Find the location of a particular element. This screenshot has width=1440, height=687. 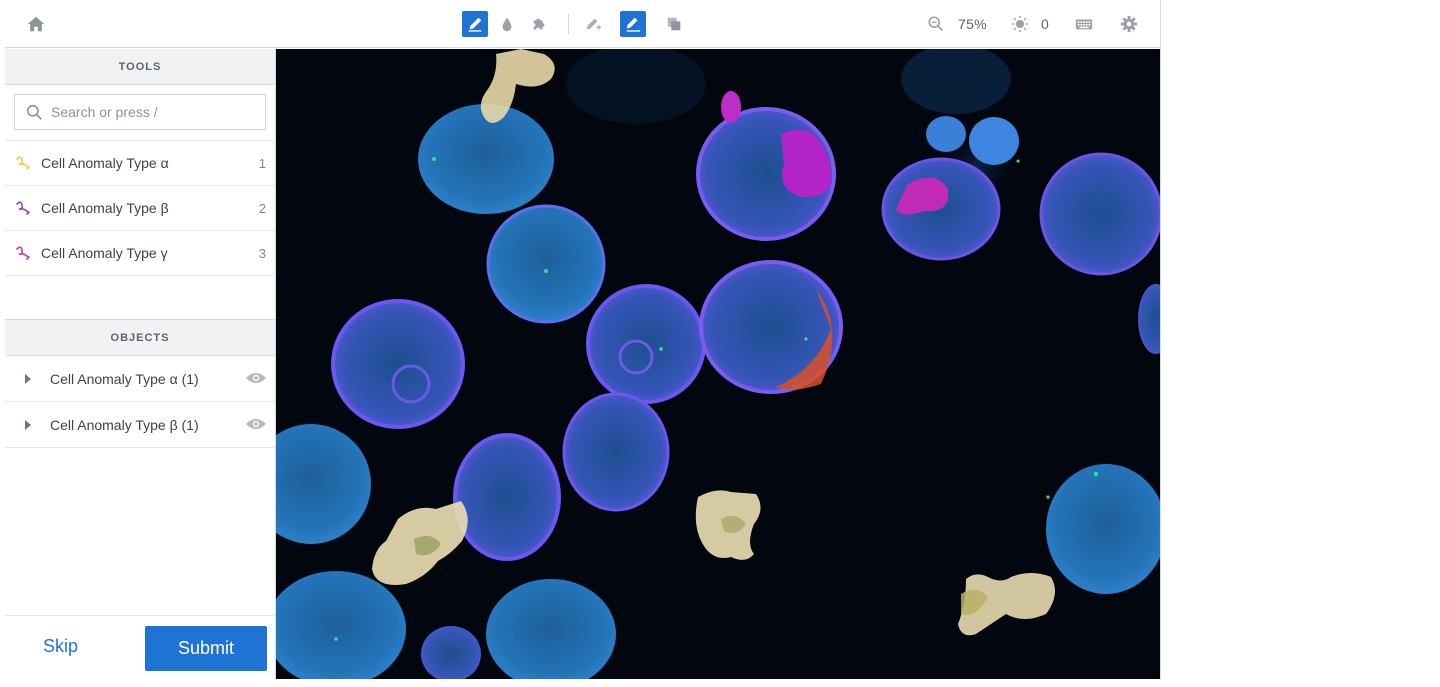

tool-shortcut: 2 is located at coordinates (262, 208).